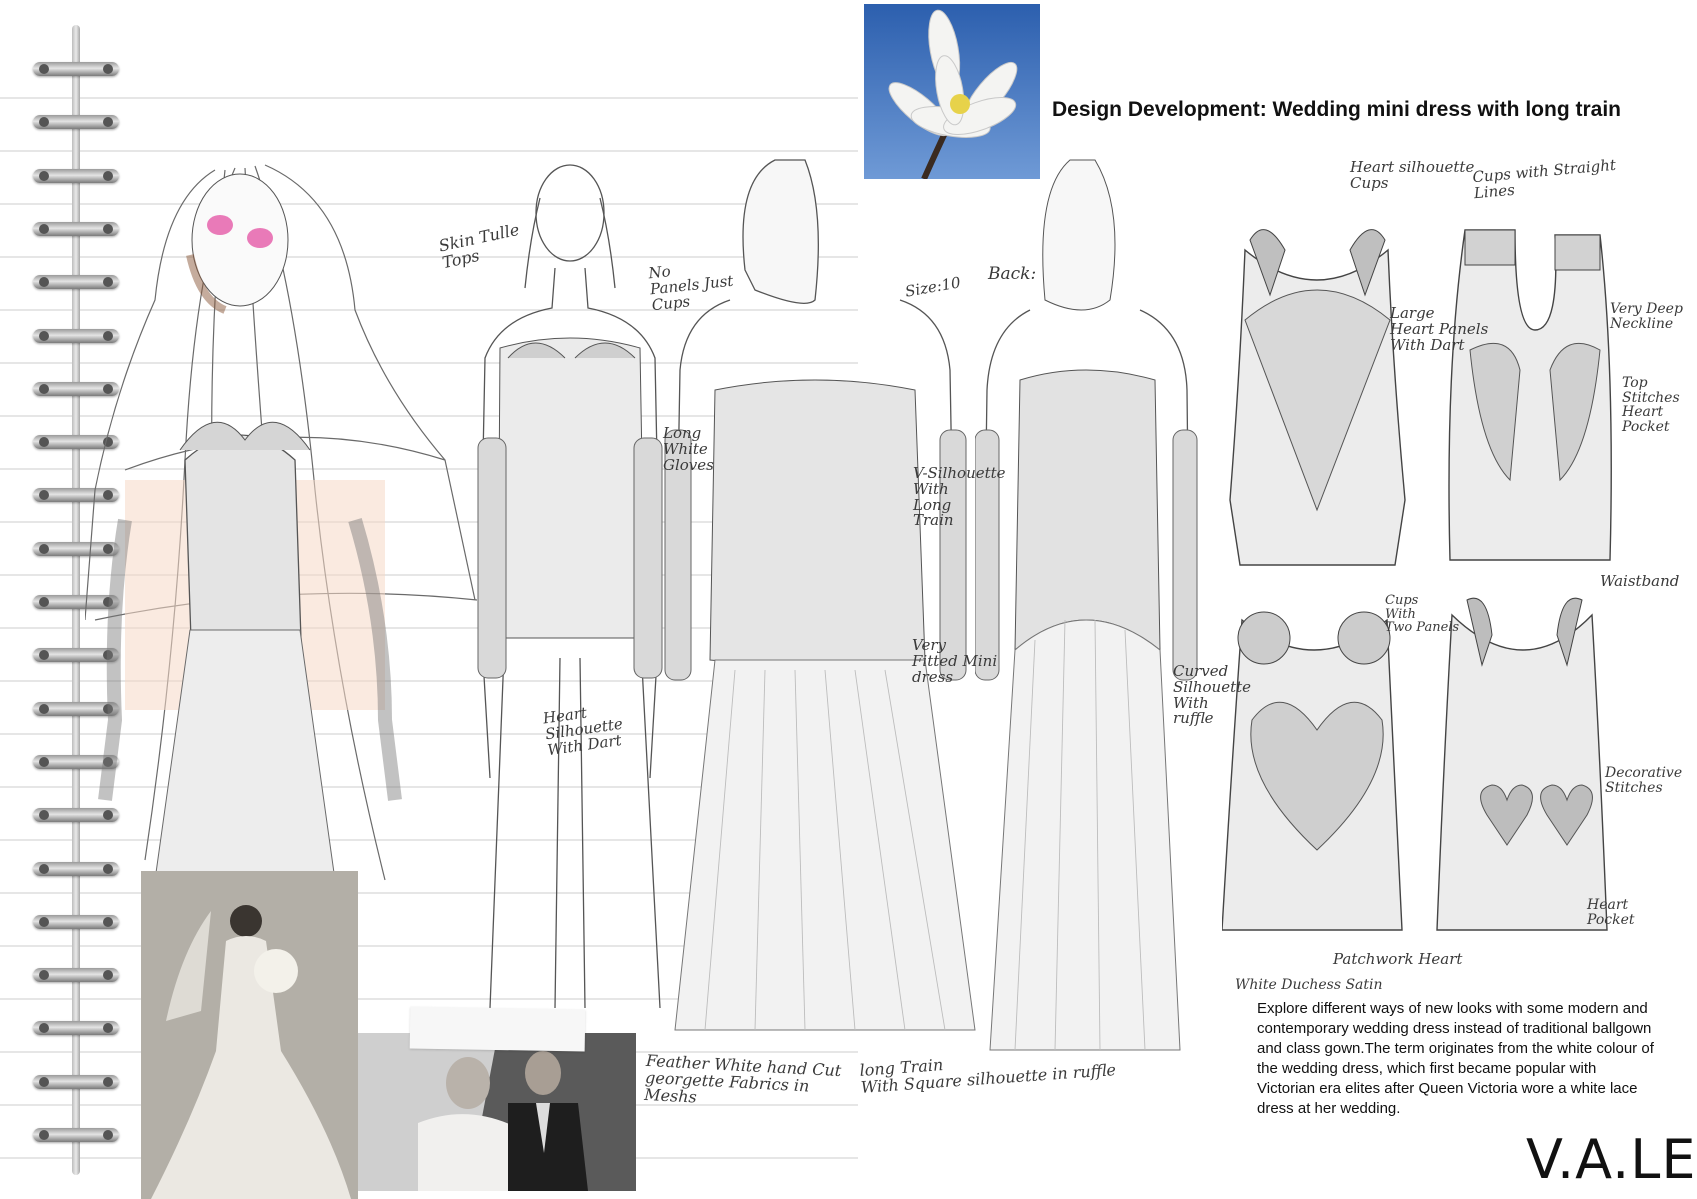  Describe the element at coordinates (691, 288) in the screenshot. I see `annotation-no-panels: No Panels Just Cups` at that location.